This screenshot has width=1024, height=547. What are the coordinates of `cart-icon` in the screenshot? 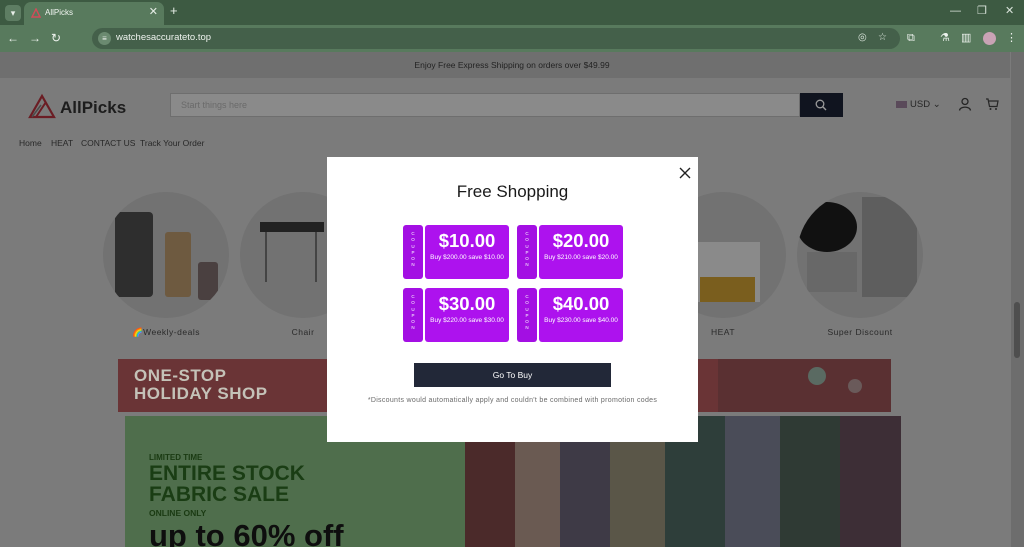 It's located at (992, 104).